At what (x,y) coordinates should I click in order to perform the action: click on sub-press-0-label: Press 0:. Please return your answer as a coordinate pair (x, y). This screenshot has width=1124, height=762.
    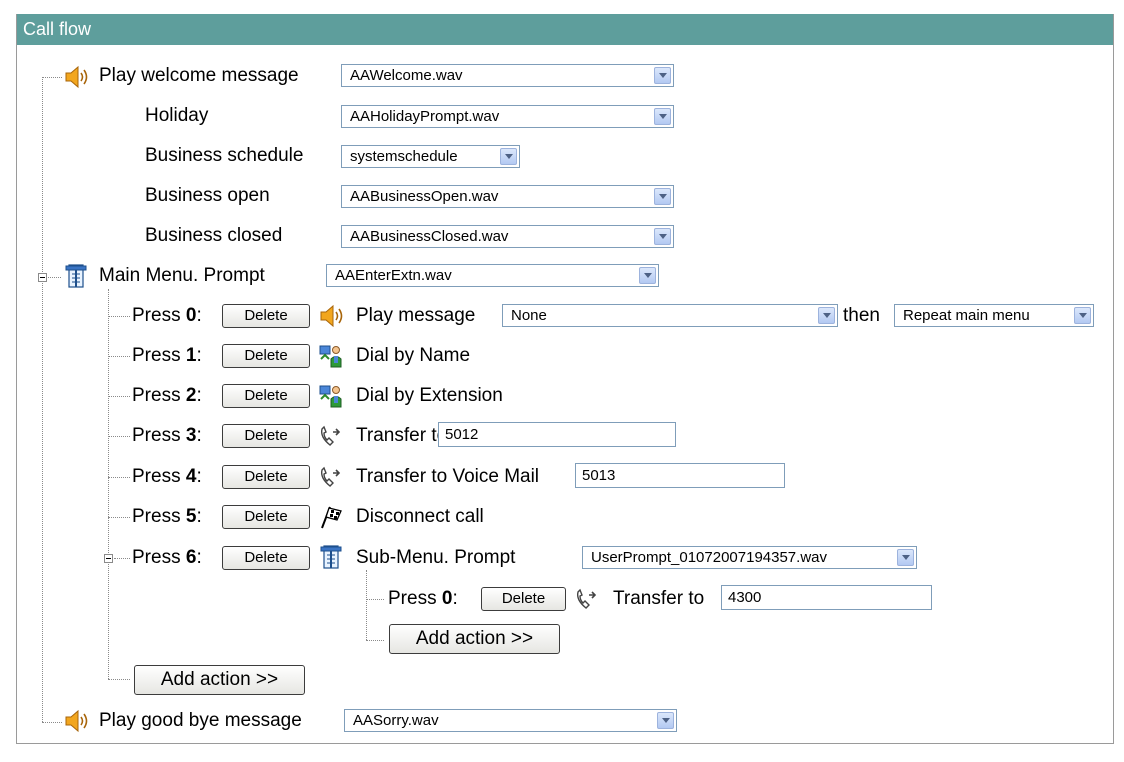
    Looking at the image, I should click on (423, 599).